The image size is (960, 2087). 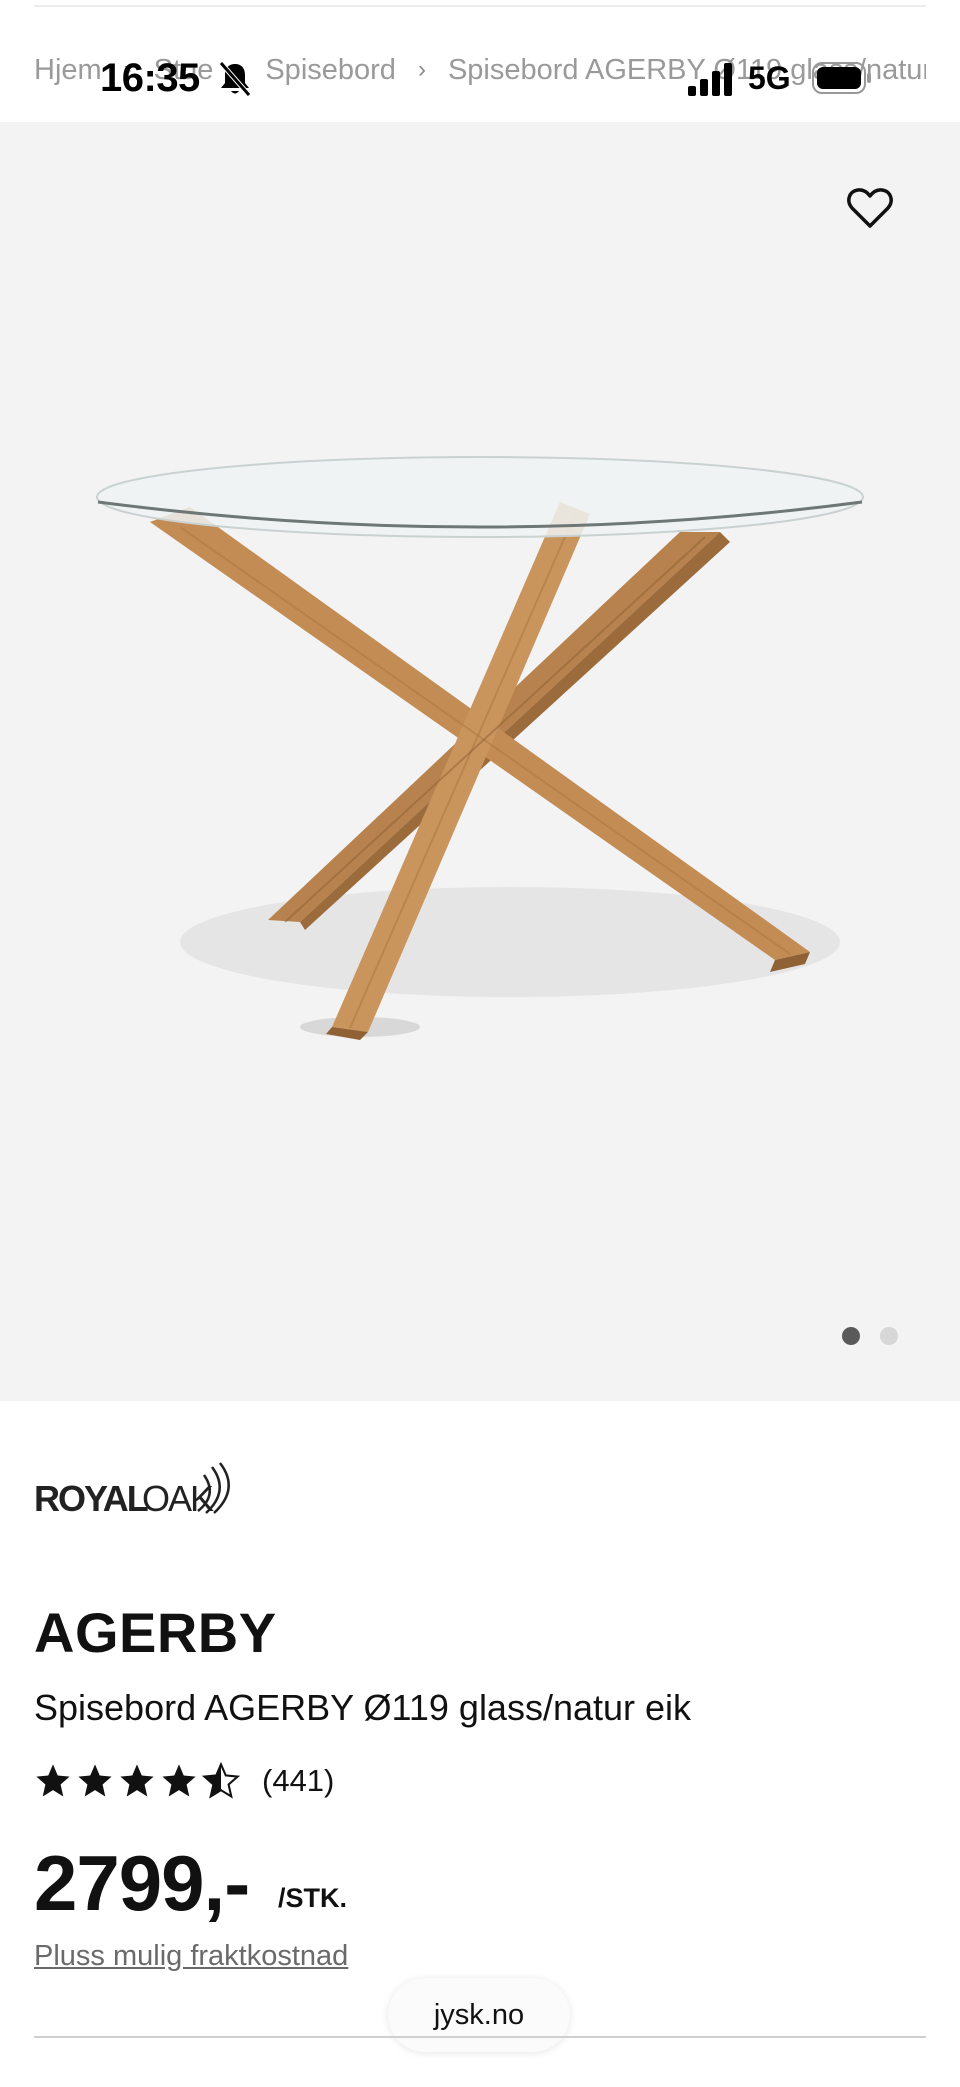 What do you see at coordinates (686, 69) in the screenshot?
I see `breadcrumb-current: Spisebord AGERBY Ø119 glass/natur eik` at bounding box center [686, 69].